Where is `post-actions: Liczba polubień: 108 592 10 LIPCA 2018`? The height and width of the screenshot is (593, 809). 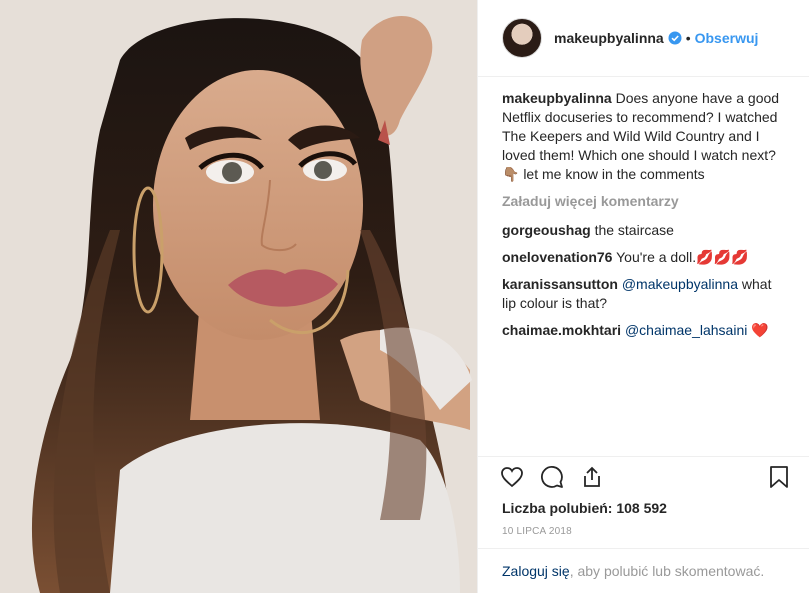
post-actions: Liczba polubień: 108 592 10 LIPCA 2018 is located at coordinates (643, 496).